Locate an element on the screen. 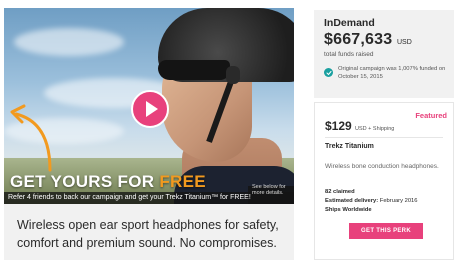 The image size is (459, 264). perk-name: Trekz Titanium is located at coordinates (349, 146).